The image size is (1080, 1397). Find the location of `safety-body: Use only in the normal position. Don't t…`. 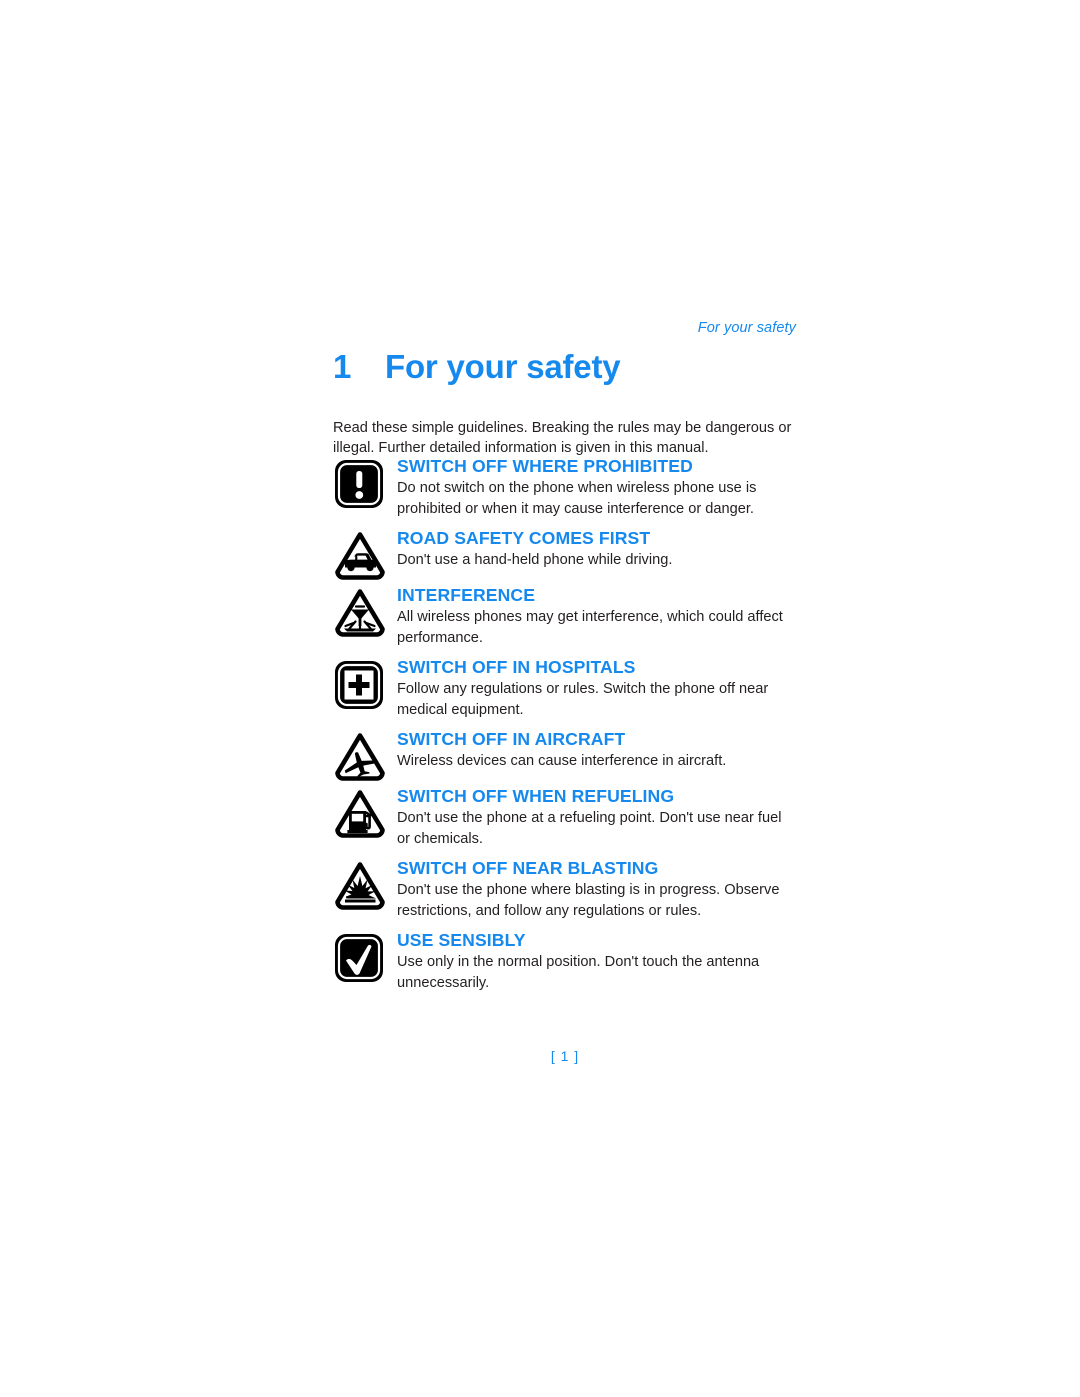

safety-body: Use only in the normal position. Don't t… is located at coordinates (578, 972).